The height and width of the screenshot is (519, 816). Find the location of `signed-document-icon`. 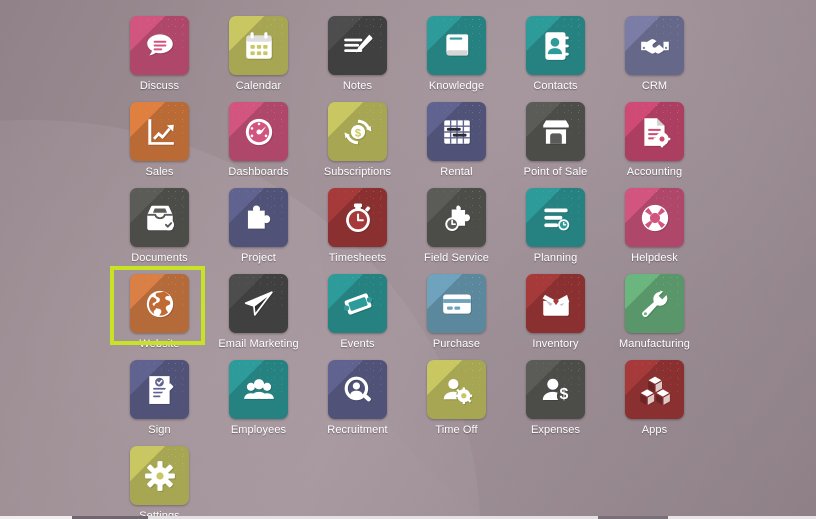

signed-document-icon is located at coordinates (159, 389).